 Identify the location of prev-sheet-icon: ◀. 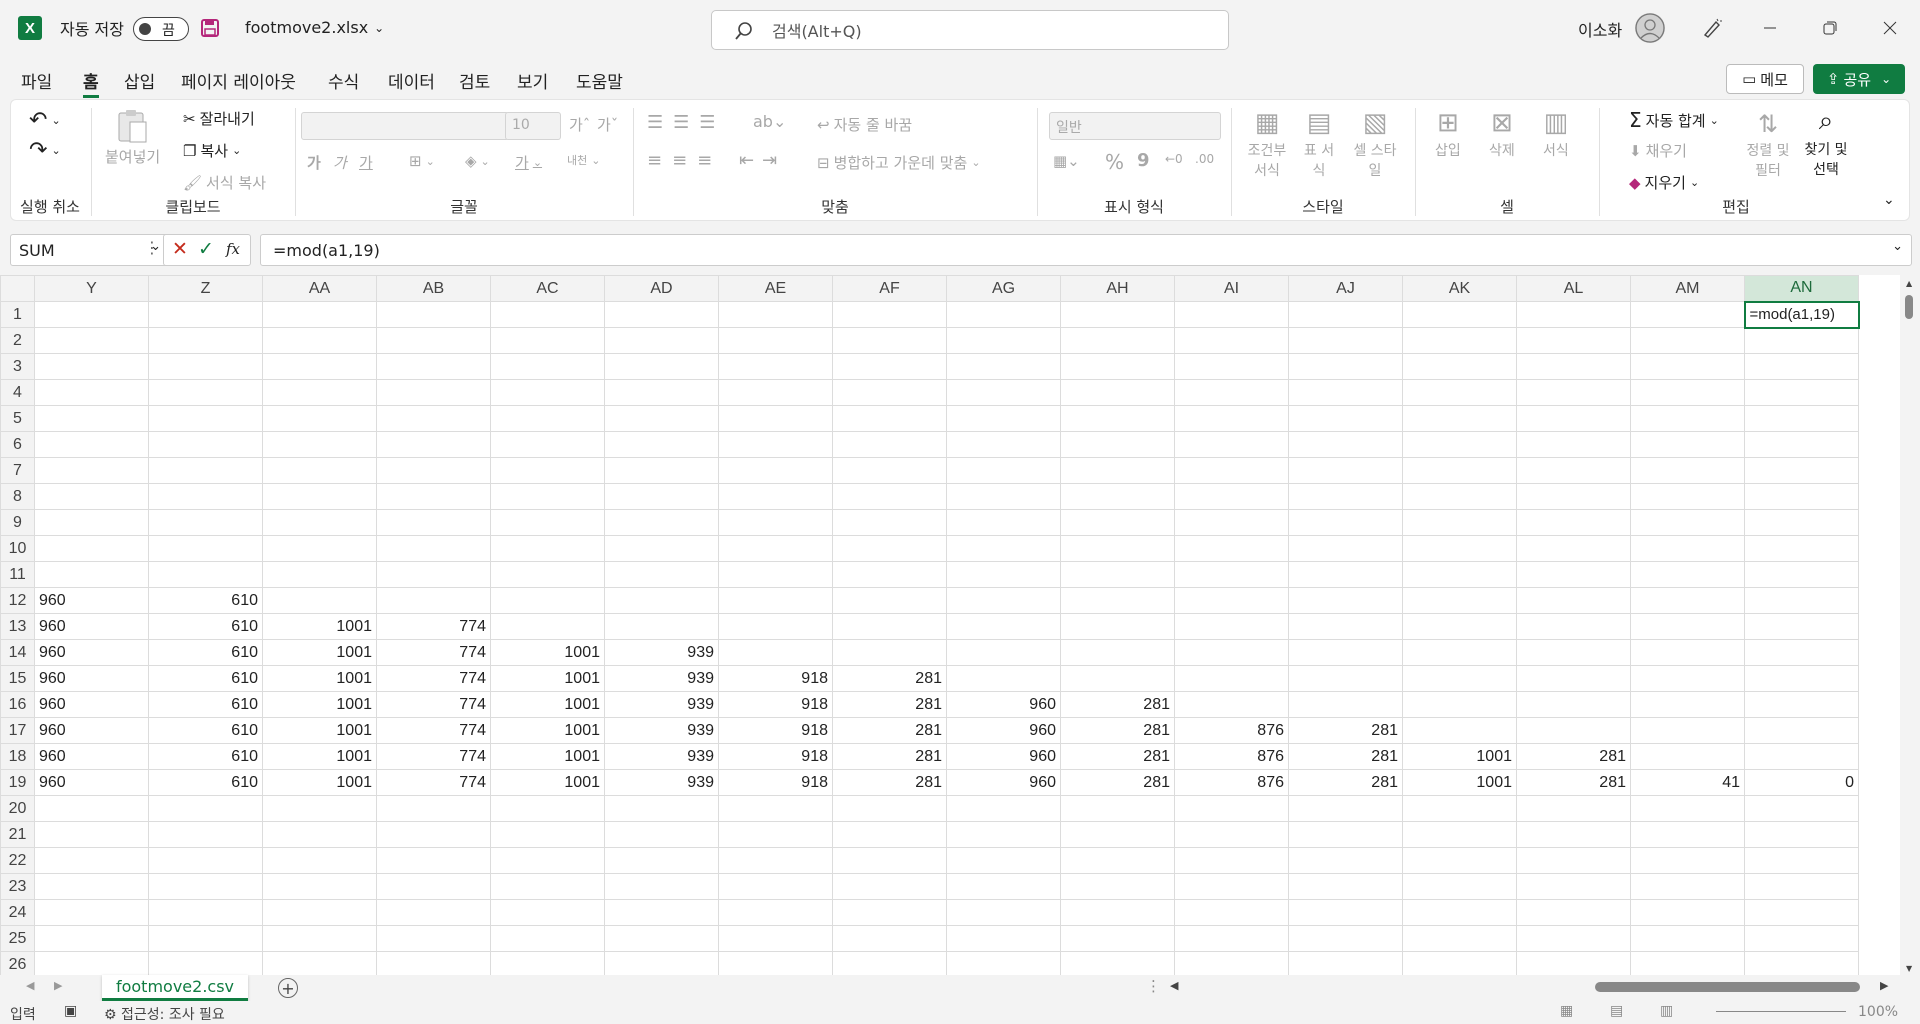
(30, 985).